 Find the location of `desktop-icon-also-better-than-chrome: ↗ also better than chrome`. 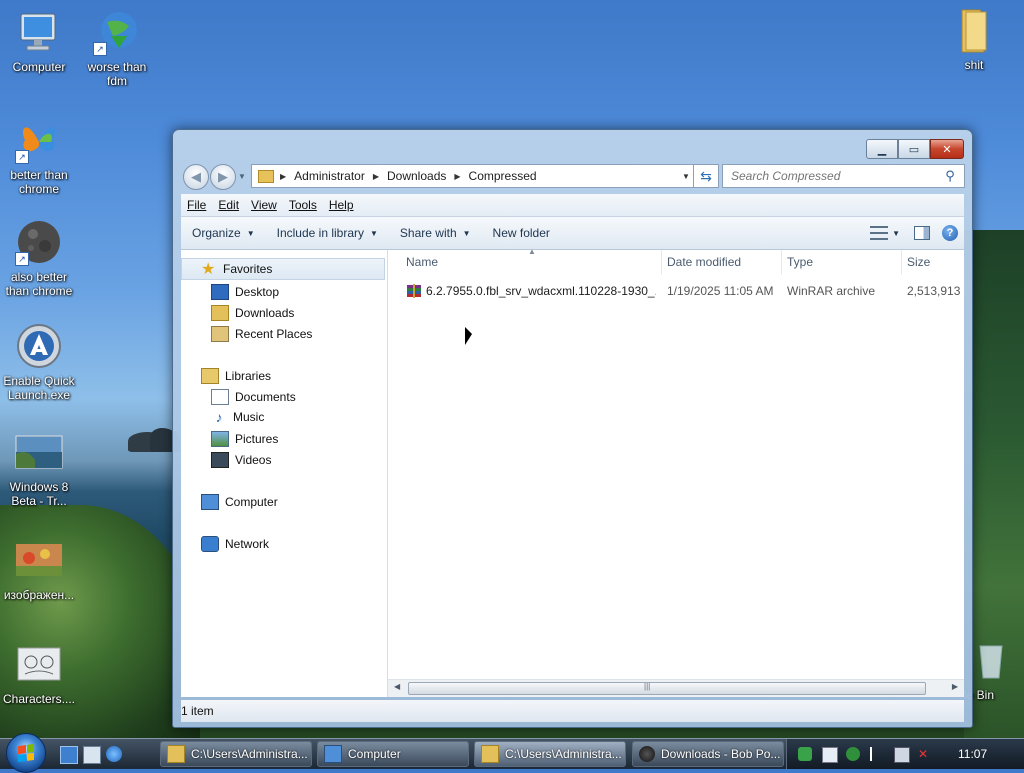

desktop-icon-also-better-than-chrome: ↗ also better than chrome is located at coordinates (39, 258).